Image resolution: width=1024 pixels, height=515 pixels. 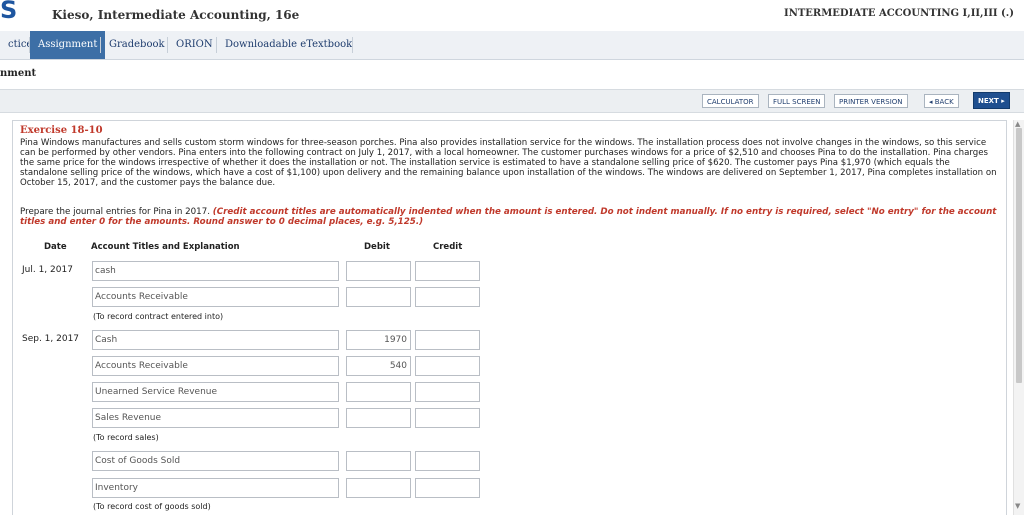 What do you see at coordinates (158, 316) in the screenshot?
I see `entry-note: (To record contract entered into)` at bounding box center [158, 316].